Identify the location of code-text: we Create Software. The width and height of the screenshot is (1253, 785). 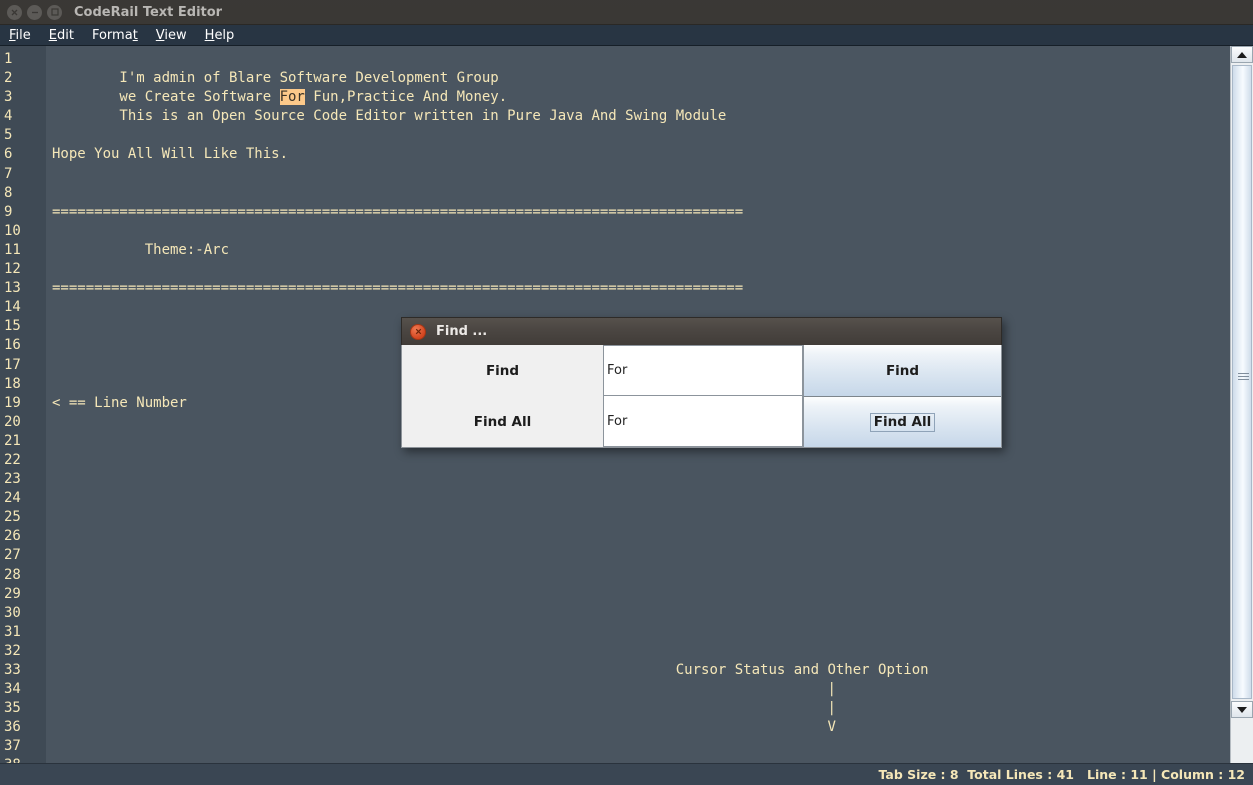
(166, 97).